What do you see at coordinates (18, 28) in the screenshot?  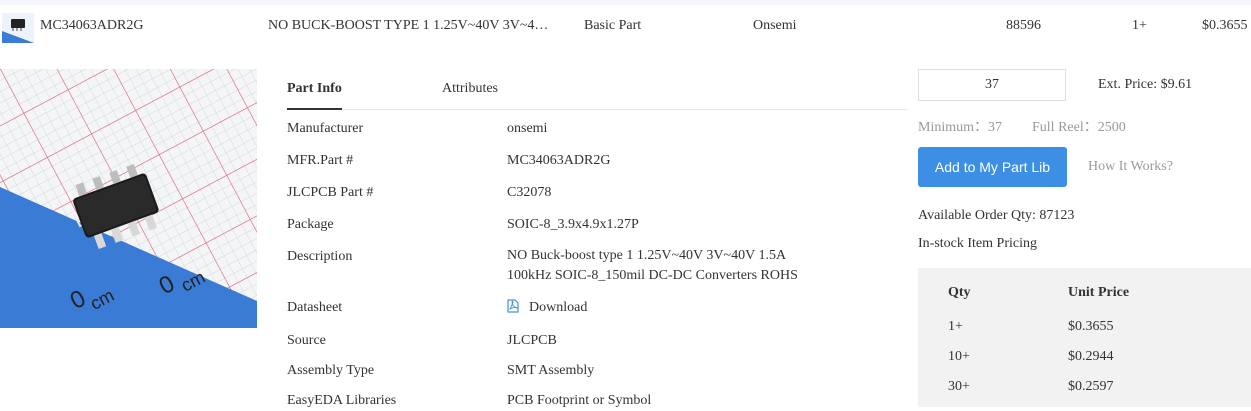 I see `part-thumbnail` at bounding box center [18, 28].